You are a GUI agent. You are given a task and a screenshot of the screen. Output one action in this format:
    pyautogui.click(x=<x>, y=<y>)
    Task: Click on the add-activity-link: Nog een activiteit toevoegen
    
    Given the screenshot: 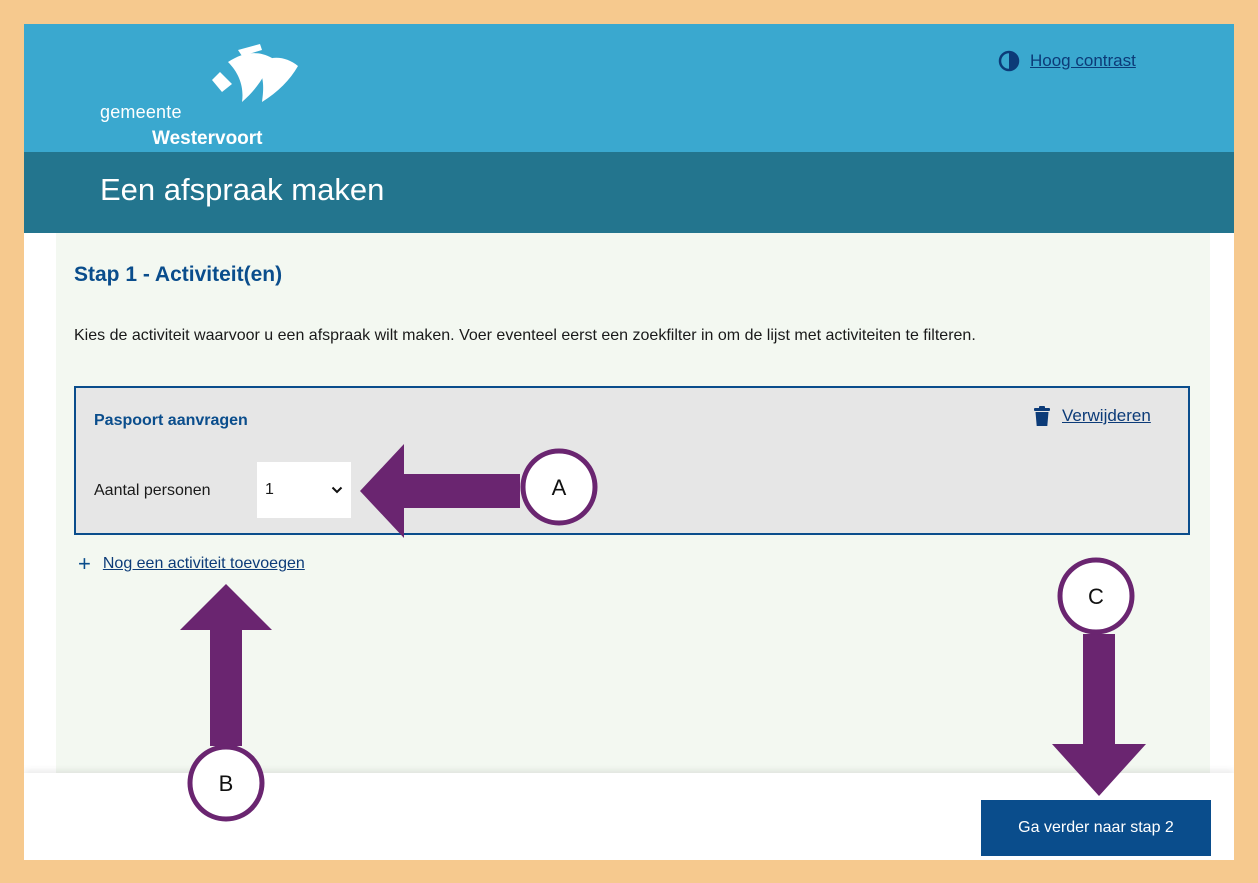 What is the action you would take?
    pyautogui.click(x=204, y=564)
    